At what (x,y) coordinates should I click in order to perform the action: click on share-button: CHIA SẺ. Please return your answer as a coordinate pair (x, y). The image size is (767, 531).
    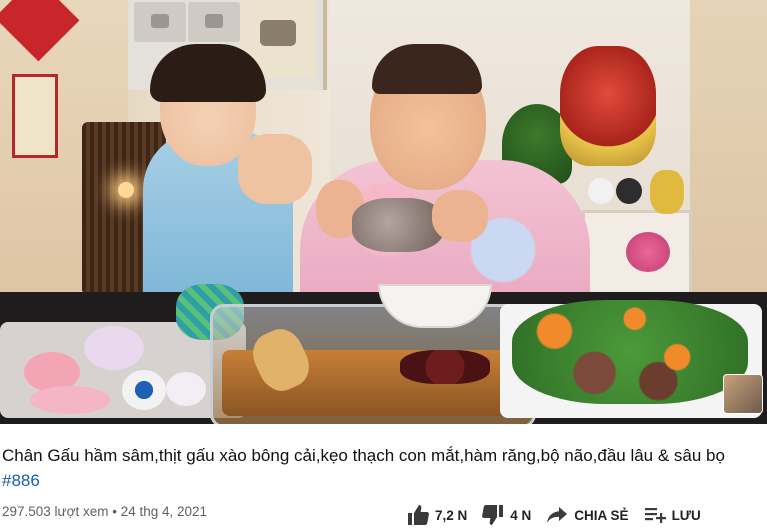
    Looking at the image, I should click on (587, 515).